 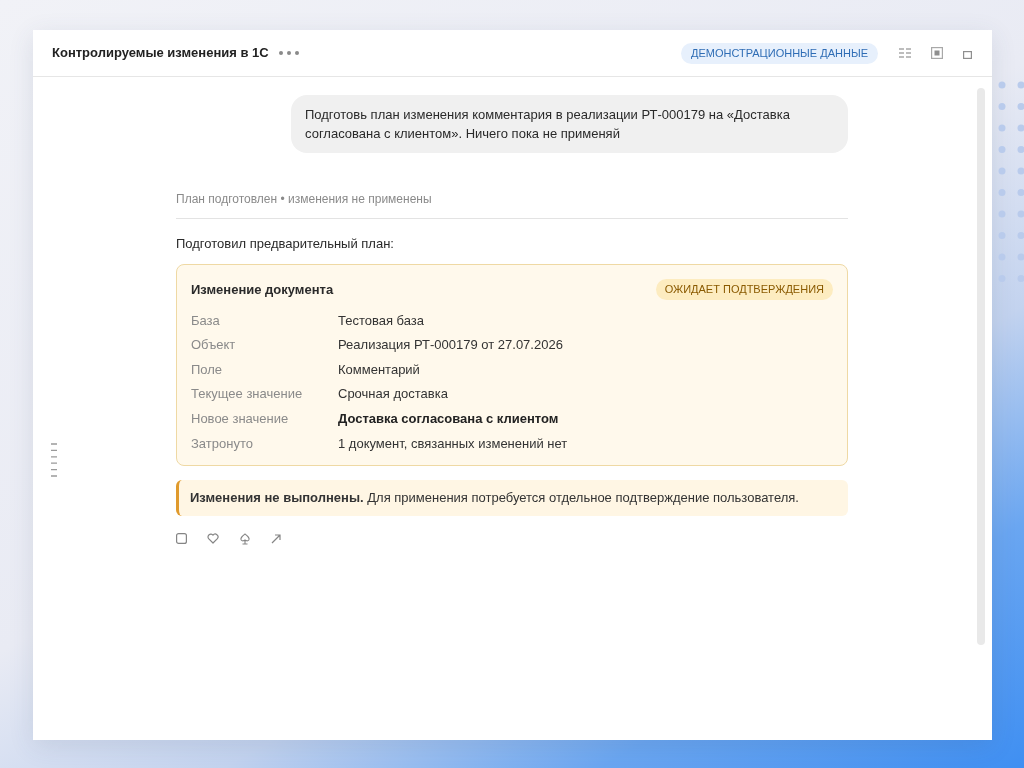 What do you see at coordinates (304, 199) in the screenshot?
I see `status-text: План подготовлен • изменения не применены` at bounding box center [304, 199].